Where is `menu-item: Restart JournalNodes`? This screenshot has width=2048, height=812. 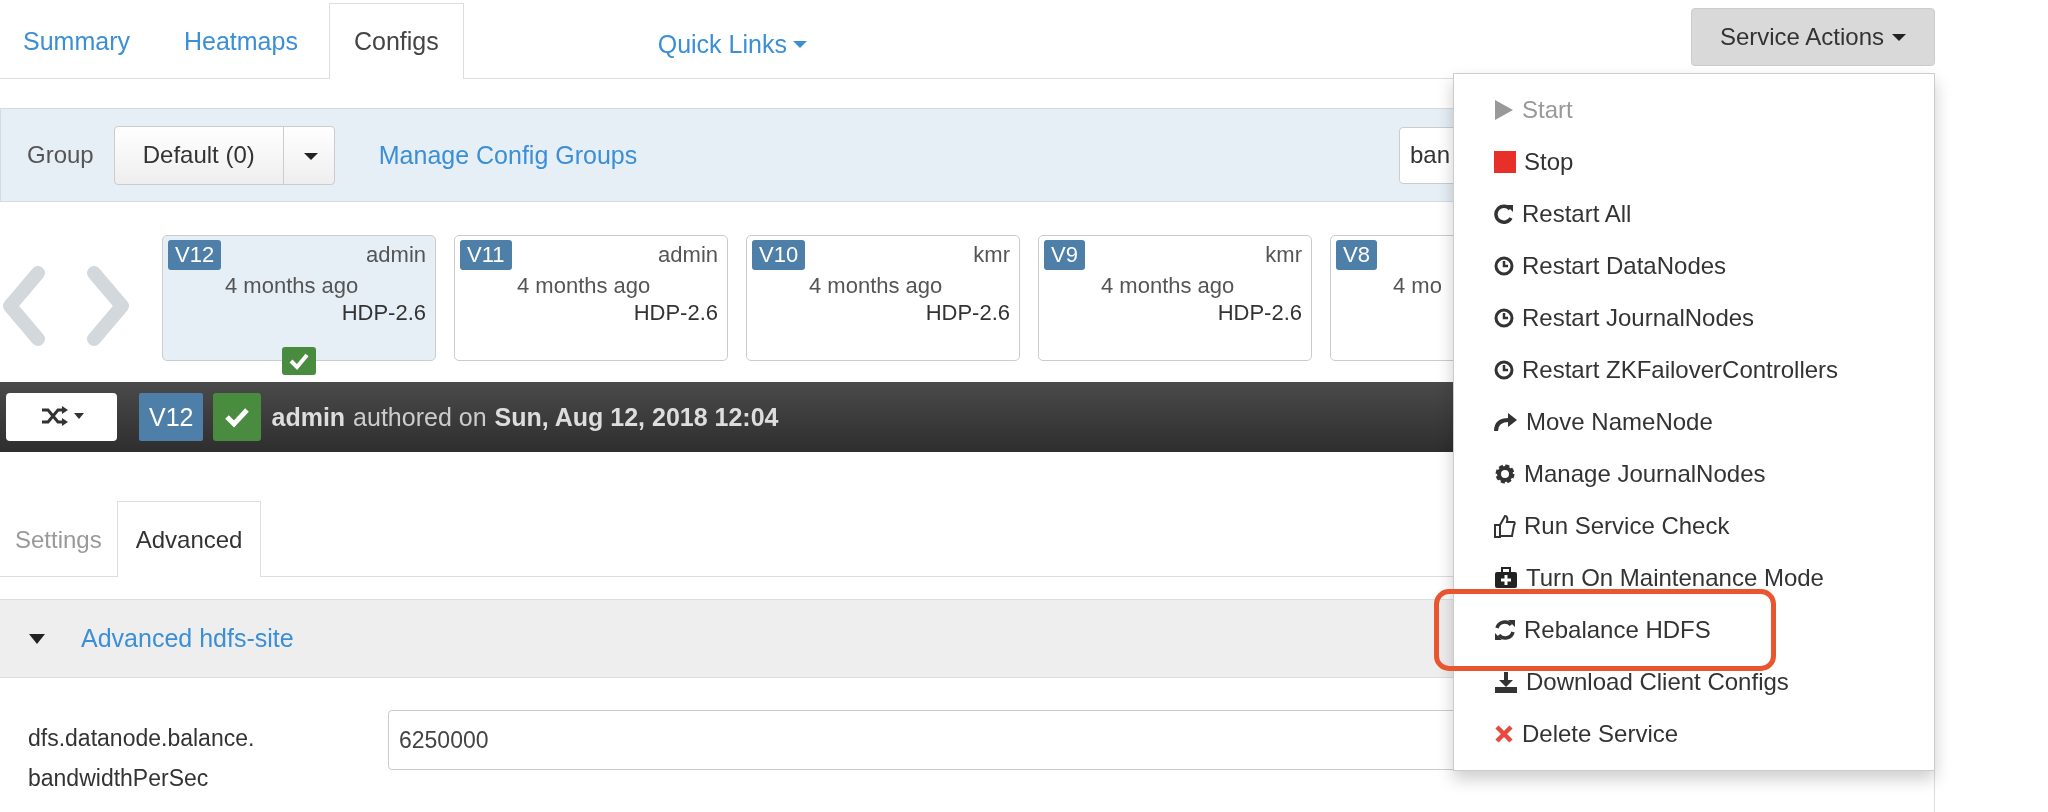 menu-item: Restart JournalNodes is located at coordinates (1604, 318).